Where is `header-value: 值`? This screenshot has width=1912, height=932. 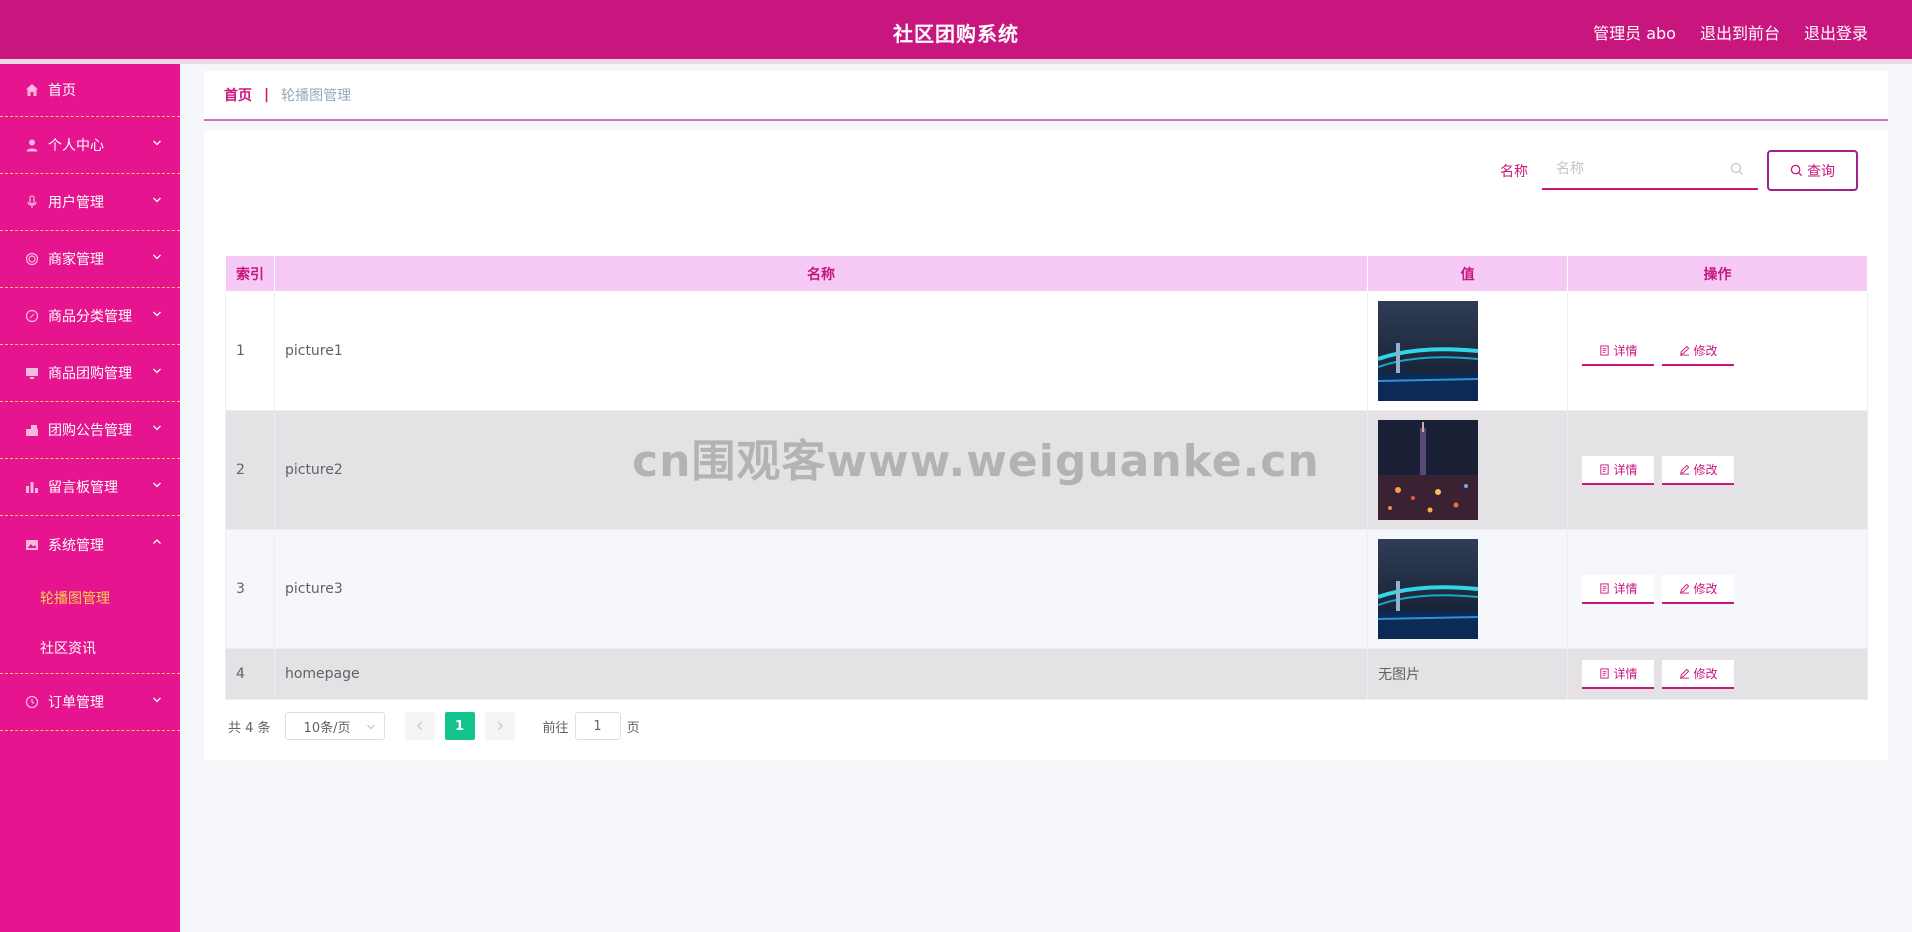
header-value: 值 is located at coordinates (1468, 273).